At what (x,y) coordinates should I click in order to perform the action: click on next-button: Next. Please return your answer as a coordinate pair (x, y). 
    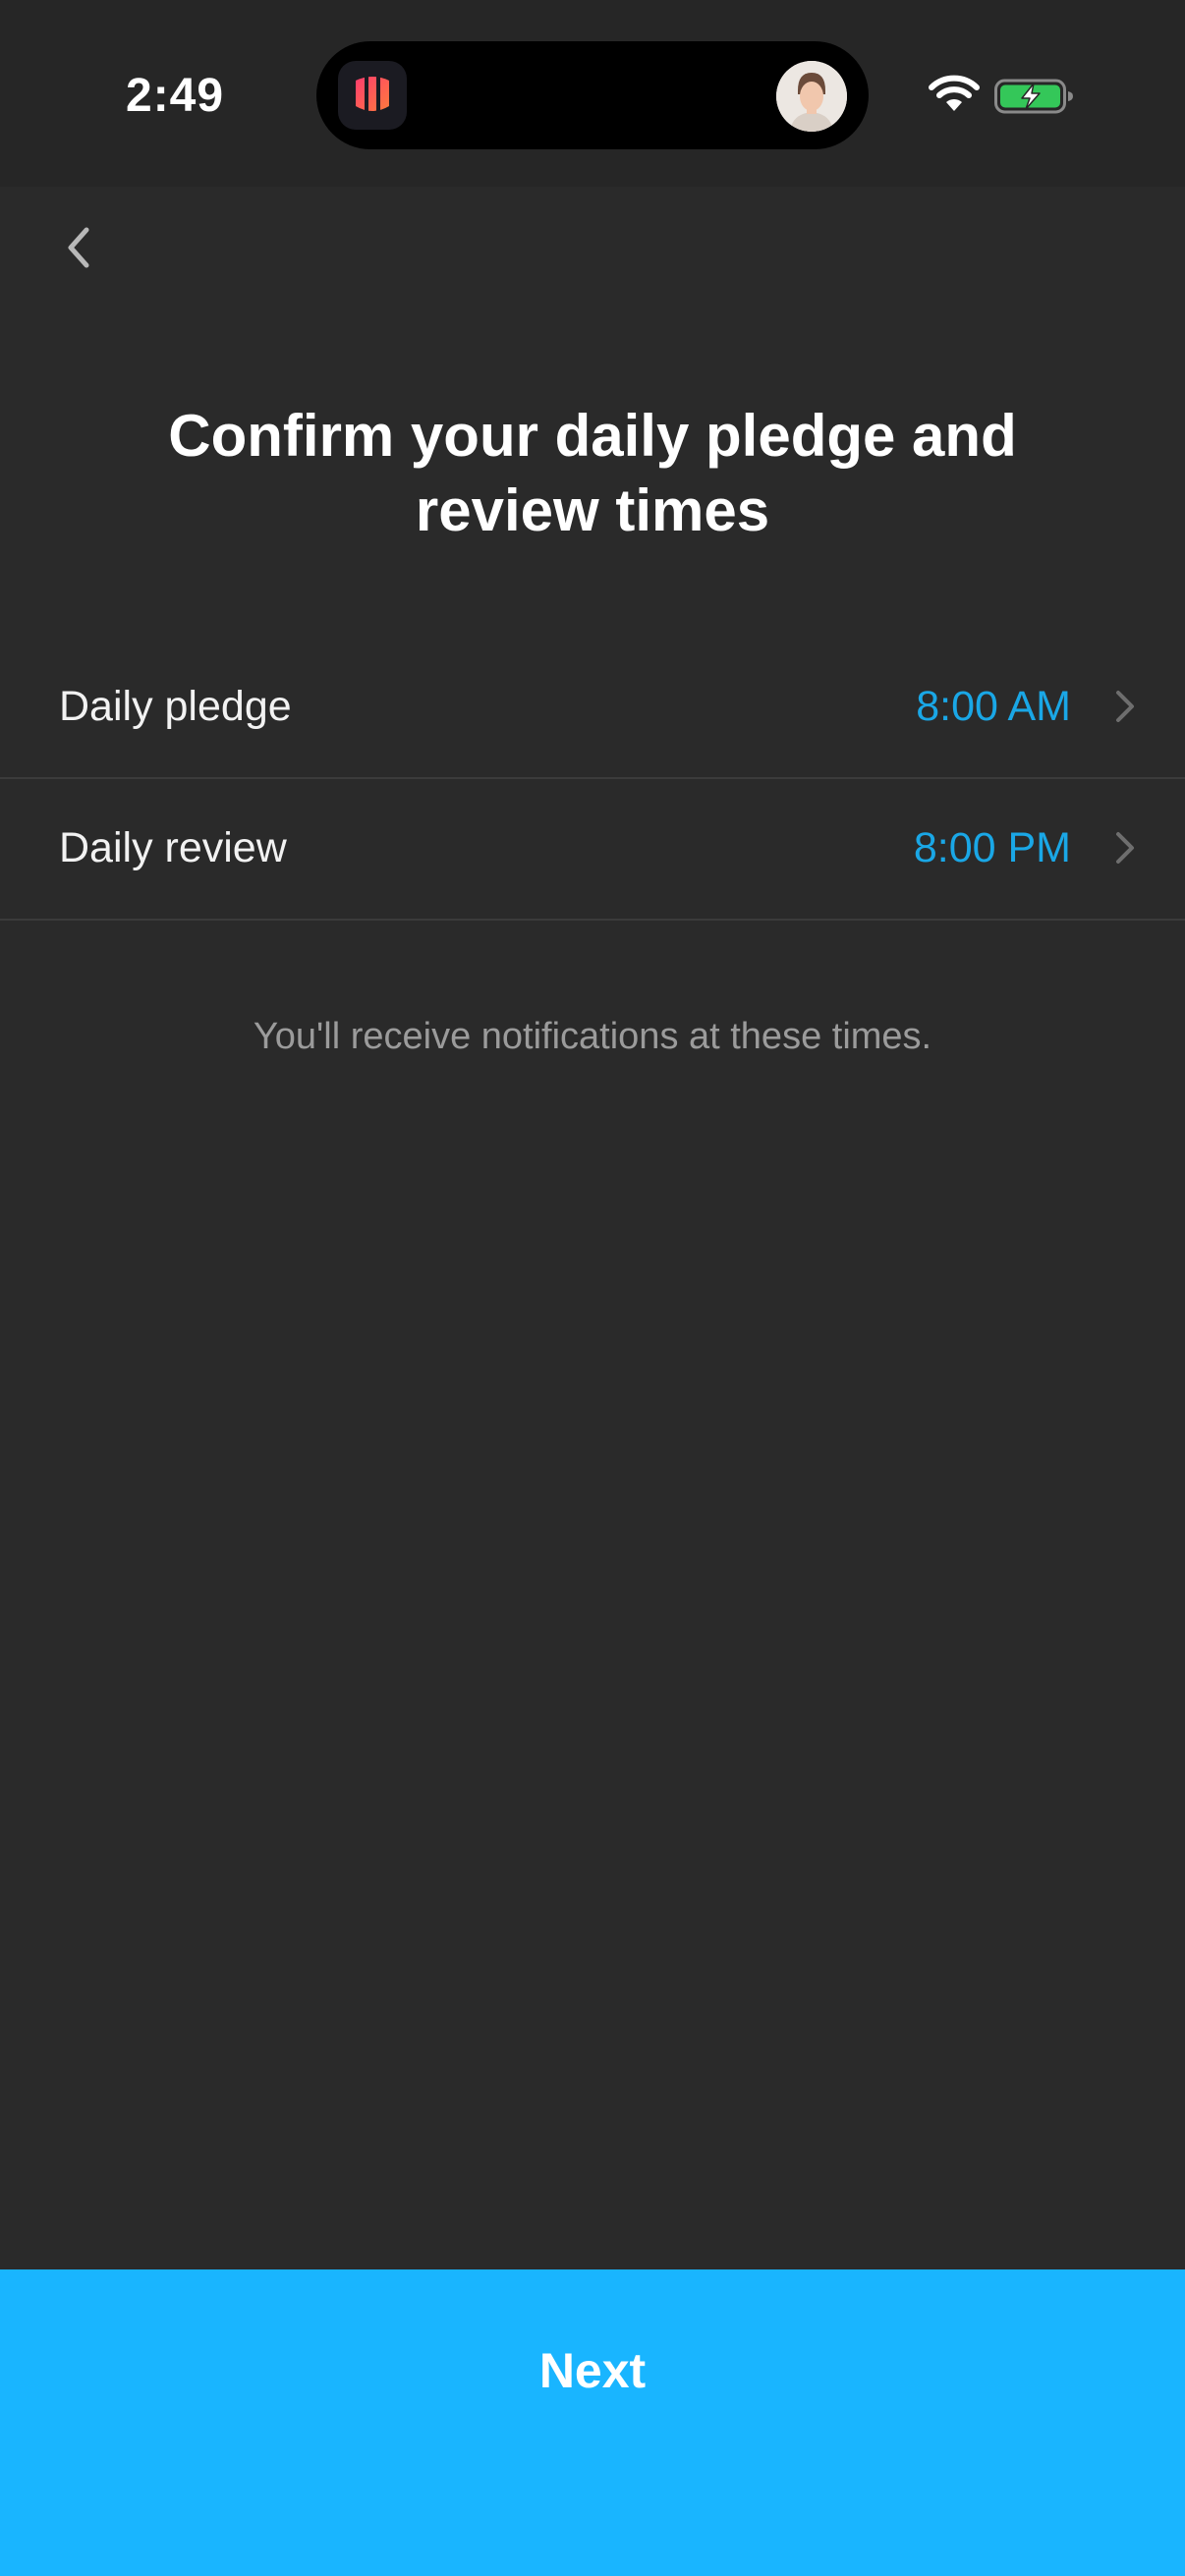
    Looking at the image, I should click on (592, 2422).